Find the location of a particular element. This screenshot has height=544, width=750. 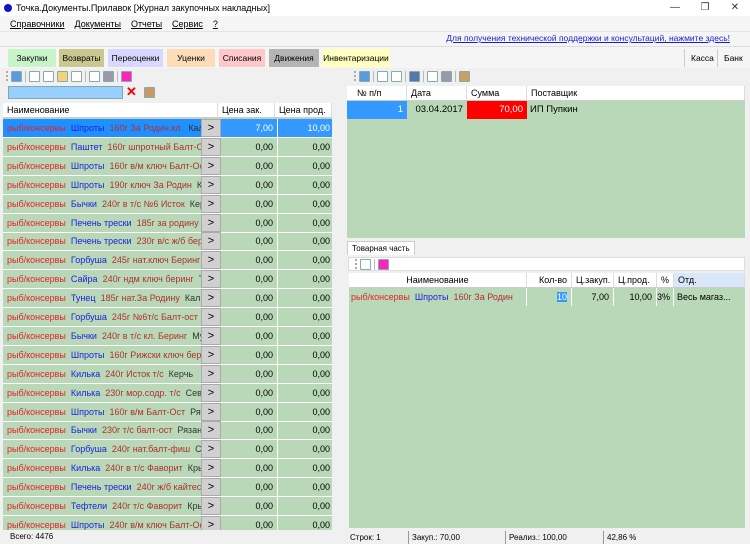

menu-reports: Отчеты is located at coordinates (146, 24).